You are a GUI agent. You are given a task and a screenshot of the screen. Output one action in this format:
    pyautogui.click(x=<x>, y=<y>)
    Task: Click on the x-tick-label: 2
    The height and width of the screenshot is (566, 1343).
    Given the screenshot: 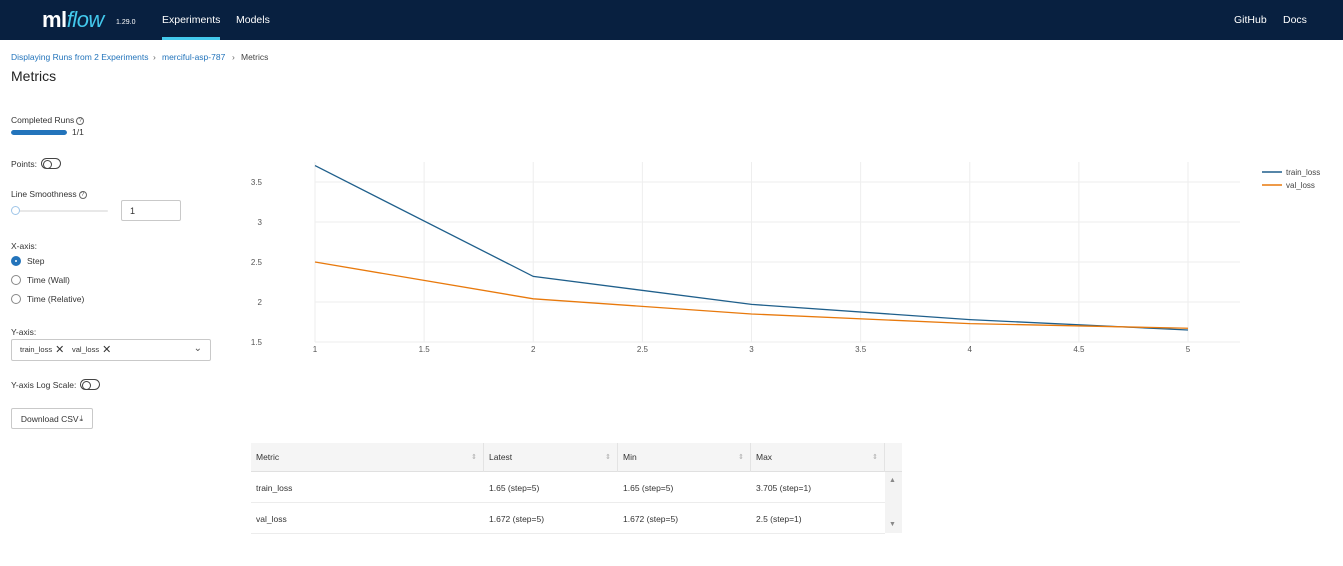 What is the action you would take?
    pyautogui.click(x=533, y=349)
    